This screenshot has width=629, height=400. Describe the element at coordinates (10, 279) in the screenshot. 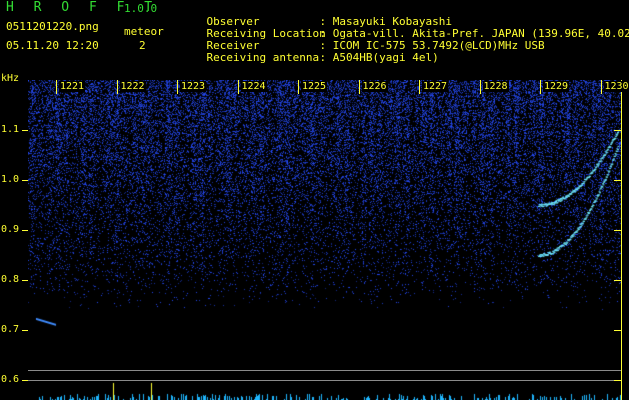

I see `y-tick-label: 0.8` at that location.